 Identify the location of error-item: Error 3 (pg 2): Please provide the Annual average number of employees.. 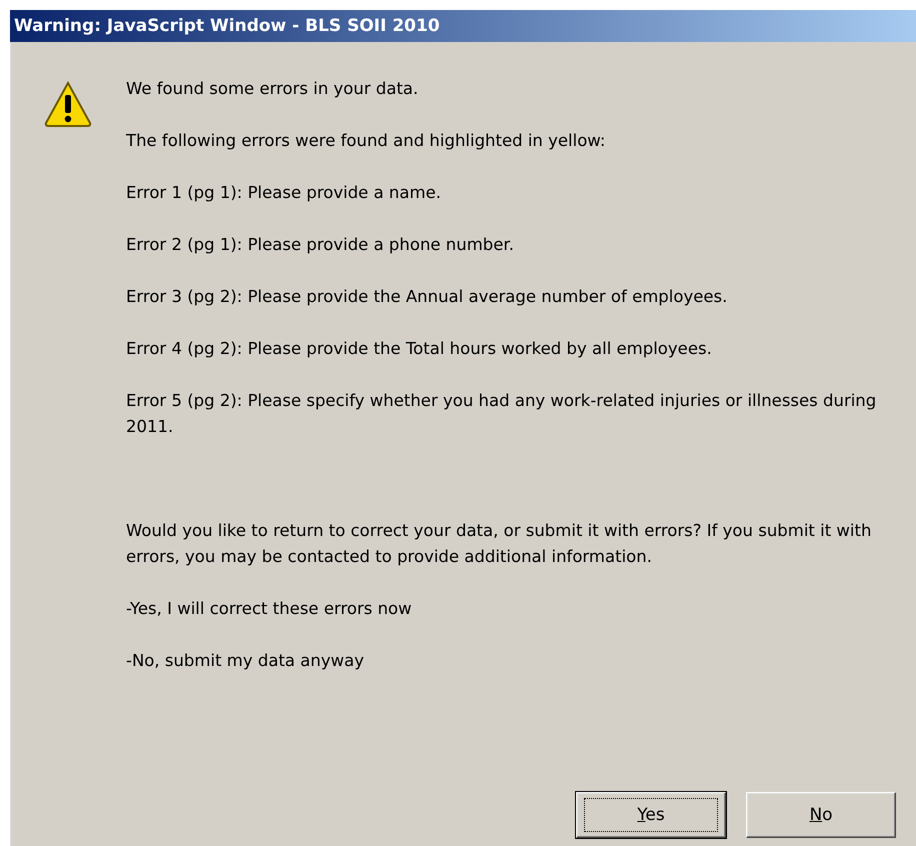
(427, 297).